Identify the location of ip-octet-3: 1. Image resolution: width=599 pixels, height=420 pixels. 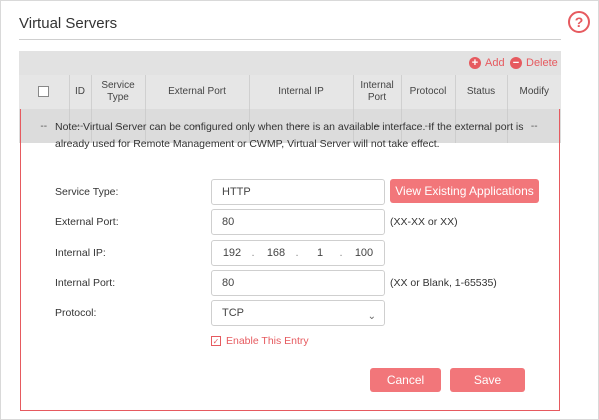
(320, 253).